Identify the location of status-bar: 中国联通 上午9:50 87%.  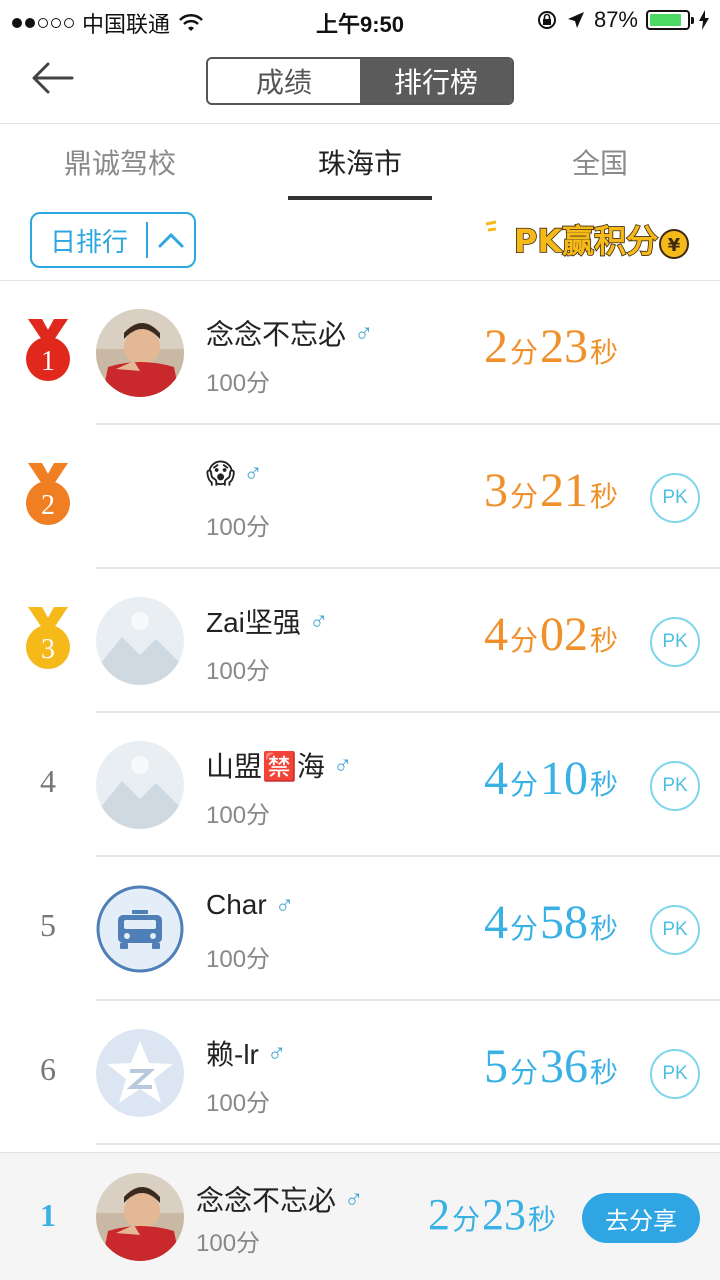
(360, 20).